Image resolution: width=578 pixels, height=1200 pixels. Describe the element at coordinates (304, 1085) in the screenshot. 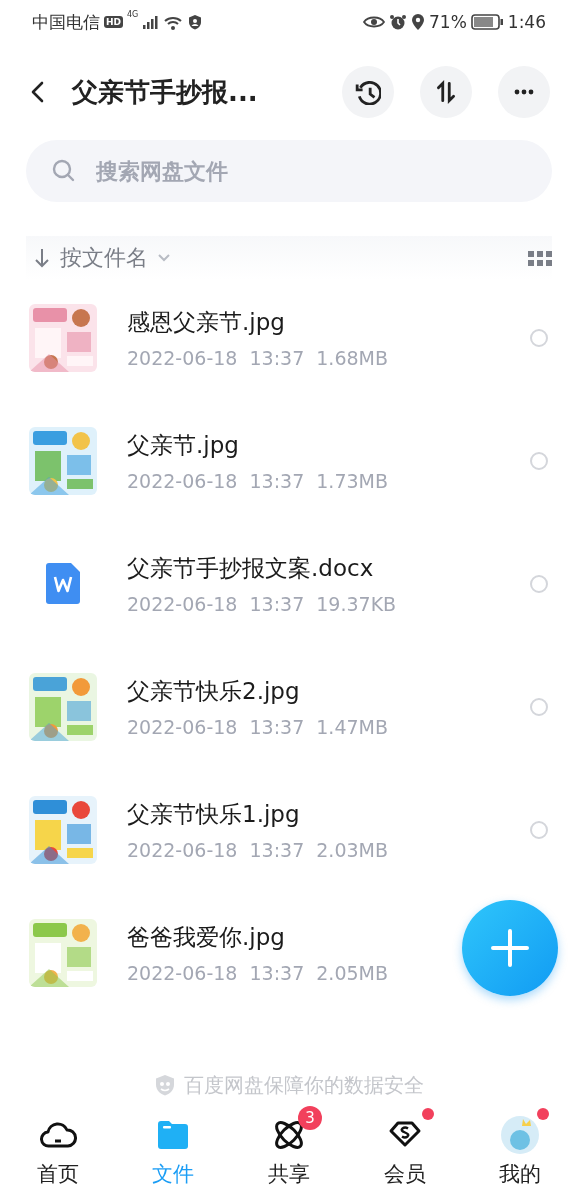

I see `safety-note: 百度网盘保障你的数据安全` at that location.